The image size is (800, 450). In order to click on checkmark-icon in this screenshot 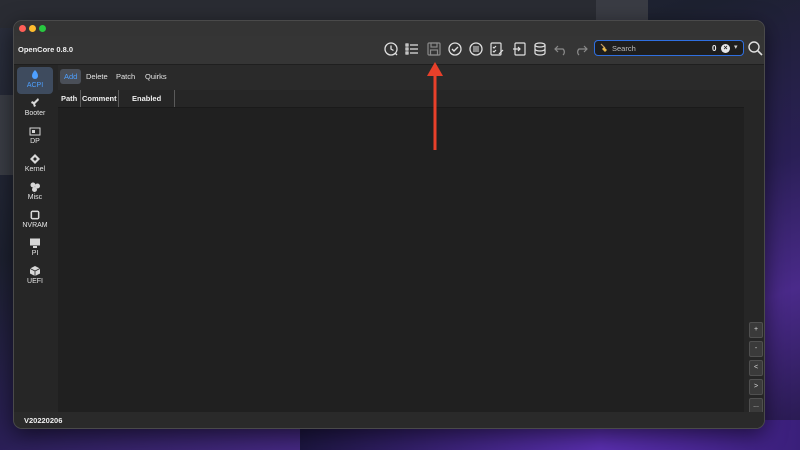, I will do `click(455, 49)`.